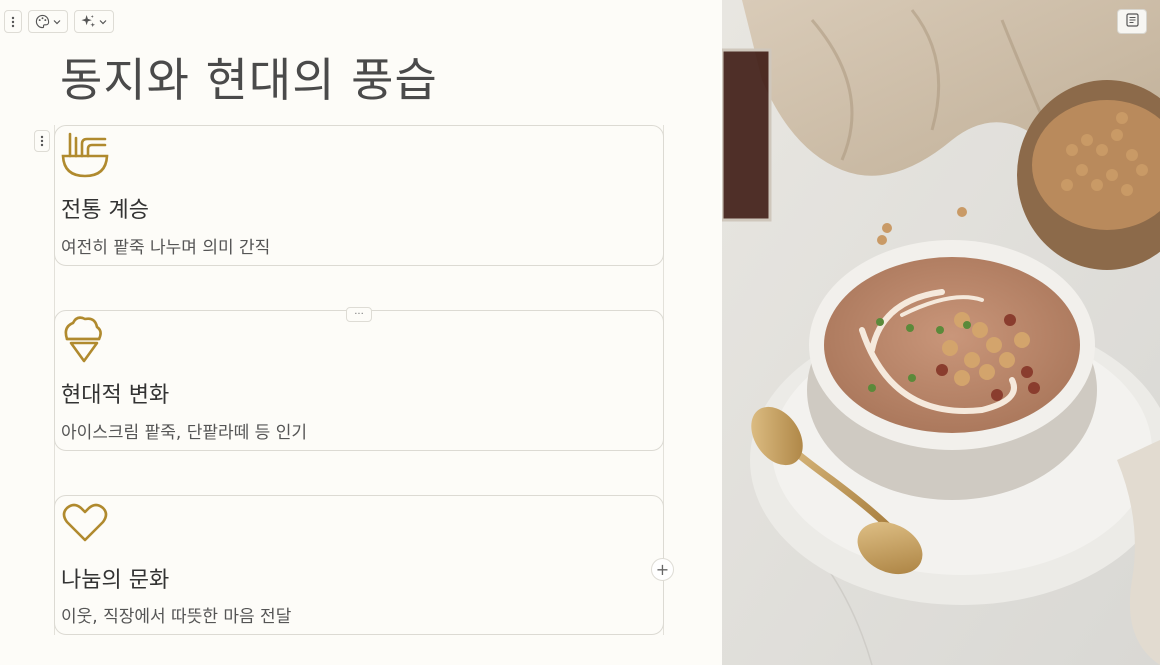 The height and width of the screenshot is (665, 1160). Describe the element at coordinates (42, 21) in the screenshot. I see `palette-icon` at that location.